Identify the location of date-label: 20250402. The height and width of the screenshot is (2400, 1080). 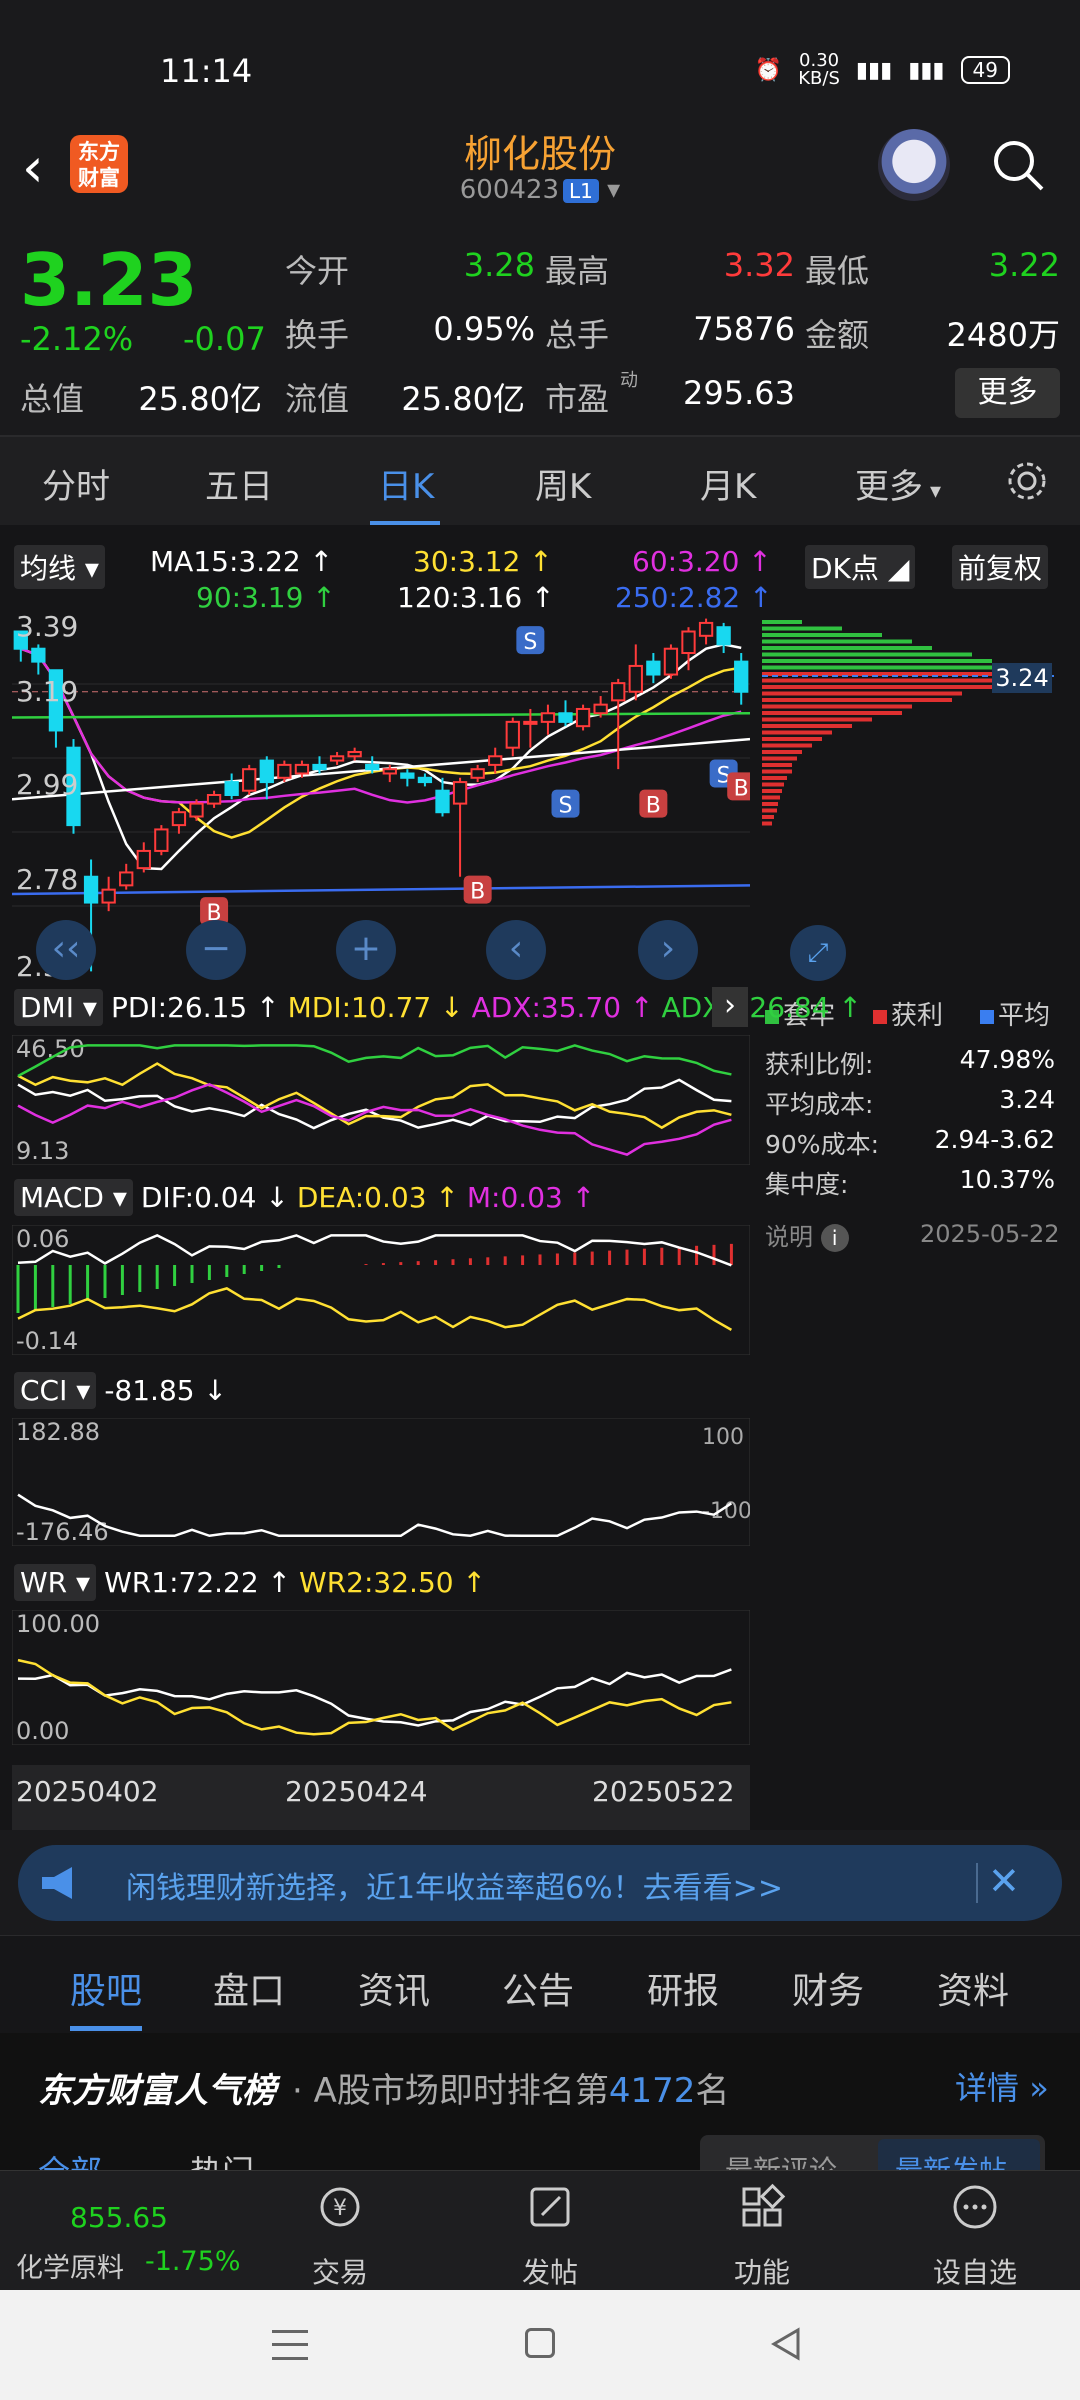
(87, 1791).